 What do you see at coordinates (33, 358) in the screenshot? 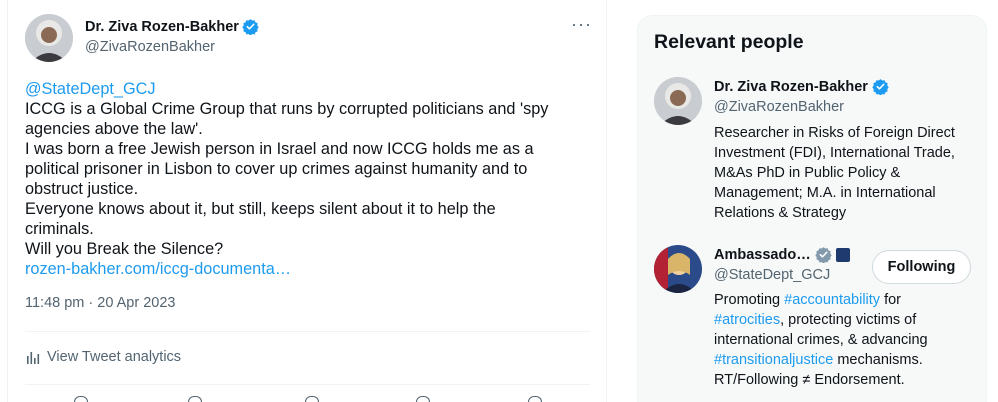
I see `analytics-icon` at bounding box center [33, 358].